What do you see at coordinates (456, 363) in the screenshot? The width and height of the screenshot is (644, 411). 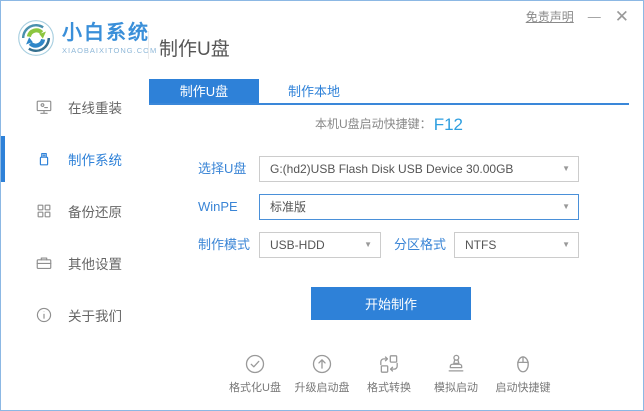 I see `simulate-boot-icon` at bounding box center [456, 363].